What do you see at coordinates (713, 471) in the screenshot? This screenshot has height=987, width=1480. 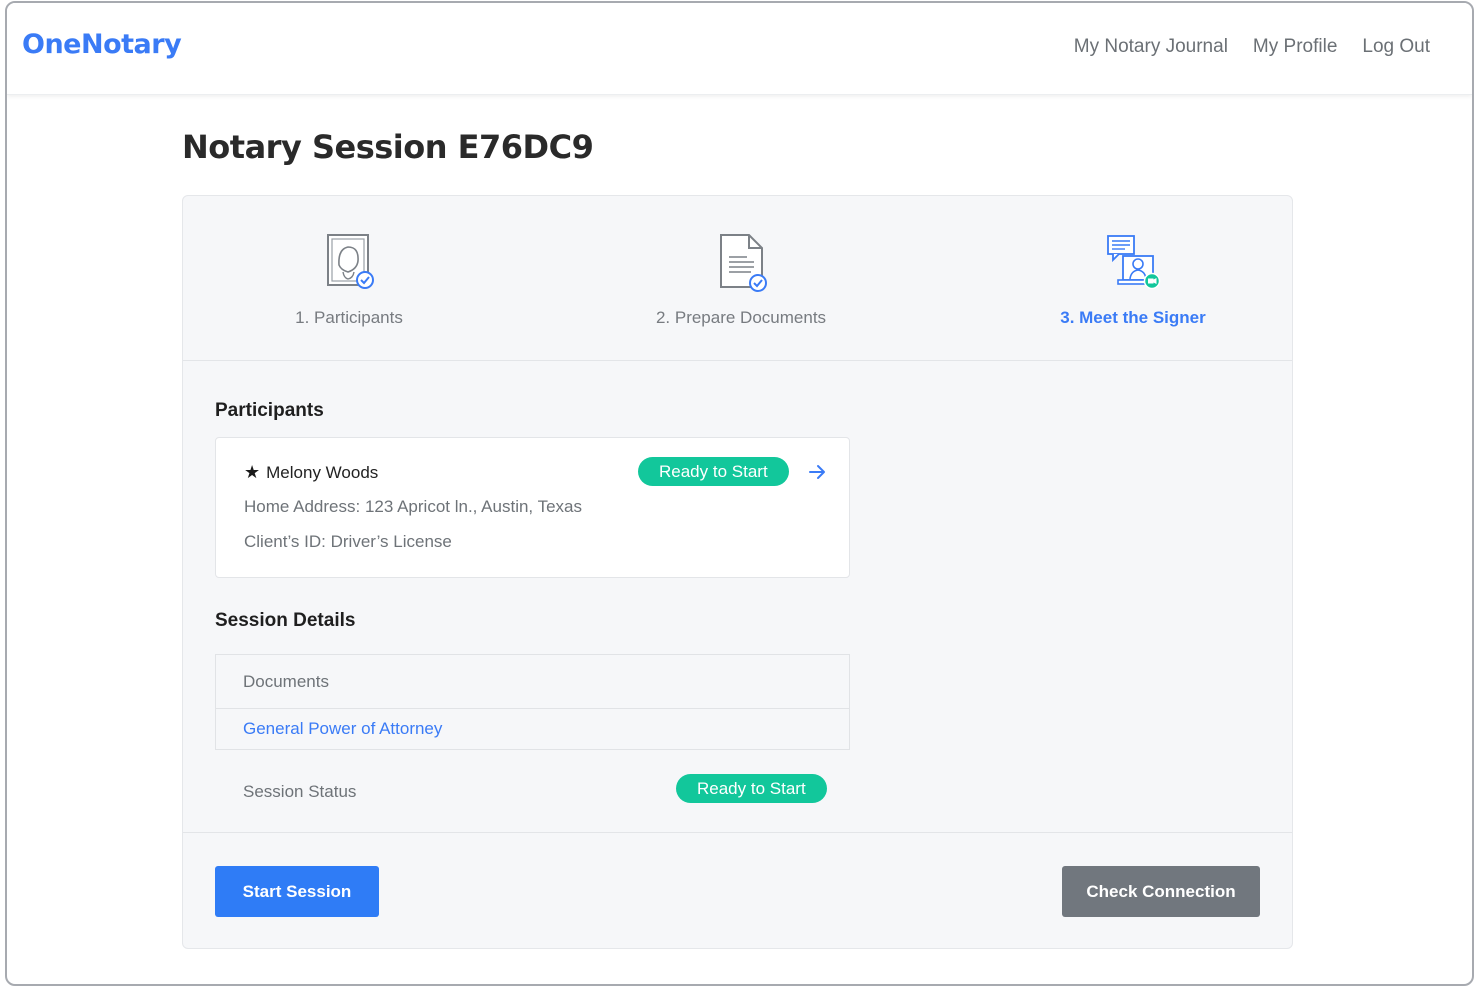 I see `participant-status-badge: Ready to Start` at bounding box center [713, 471].